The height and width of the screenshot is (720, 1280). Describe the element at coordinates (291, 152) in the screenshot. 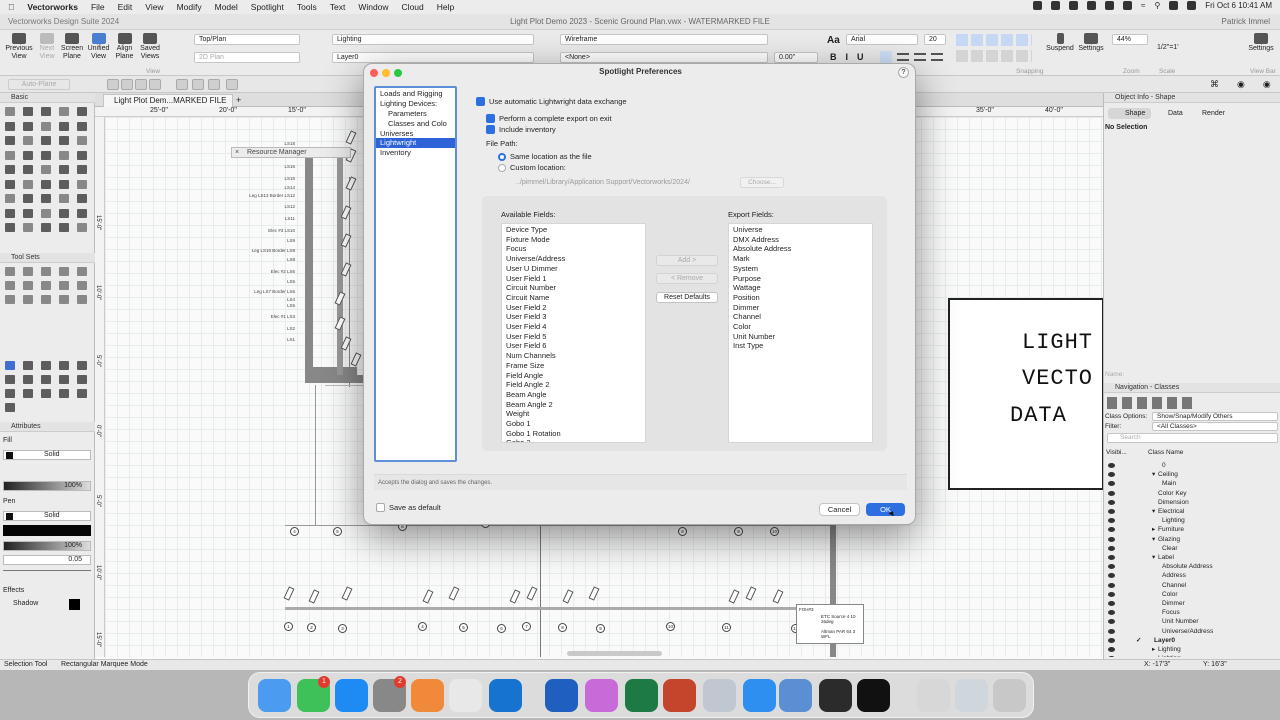

I see `resource-manager-panel: × Resource Manager` at that location.